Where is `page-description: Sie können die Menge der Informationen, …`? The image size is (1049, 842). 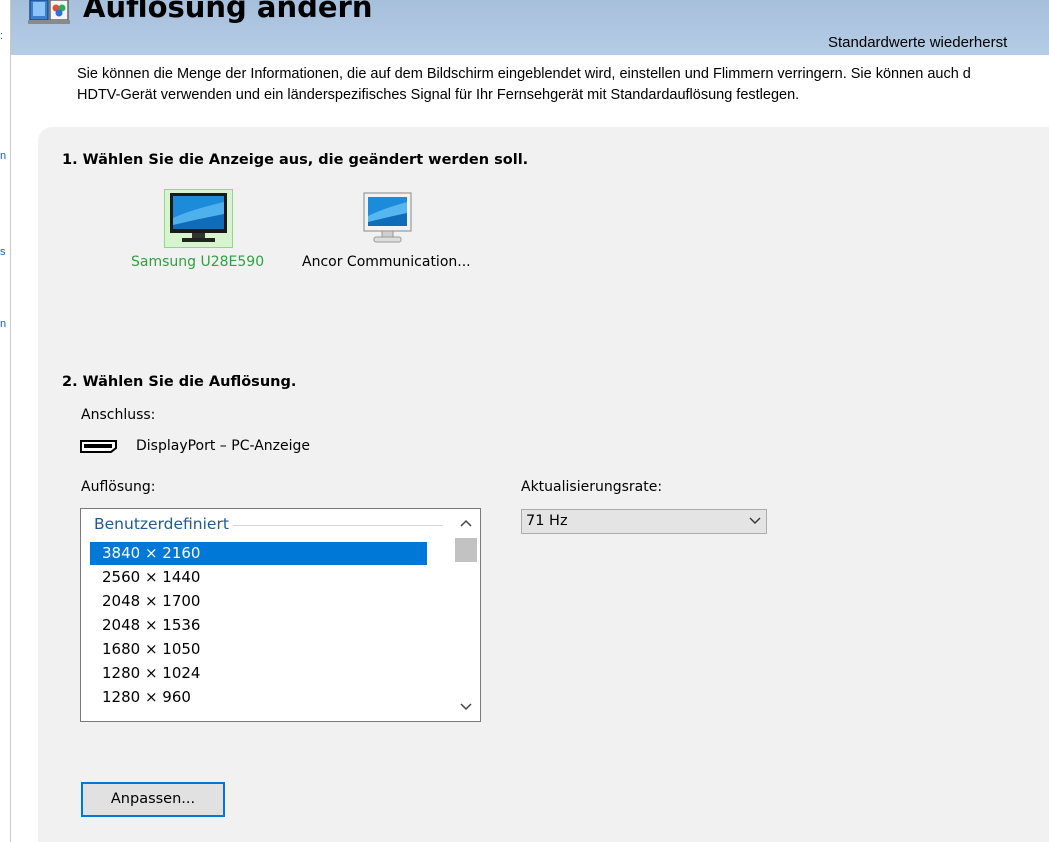 page-description: Sie können die Menge der Informationen, … is located at coordinates (563, 85).